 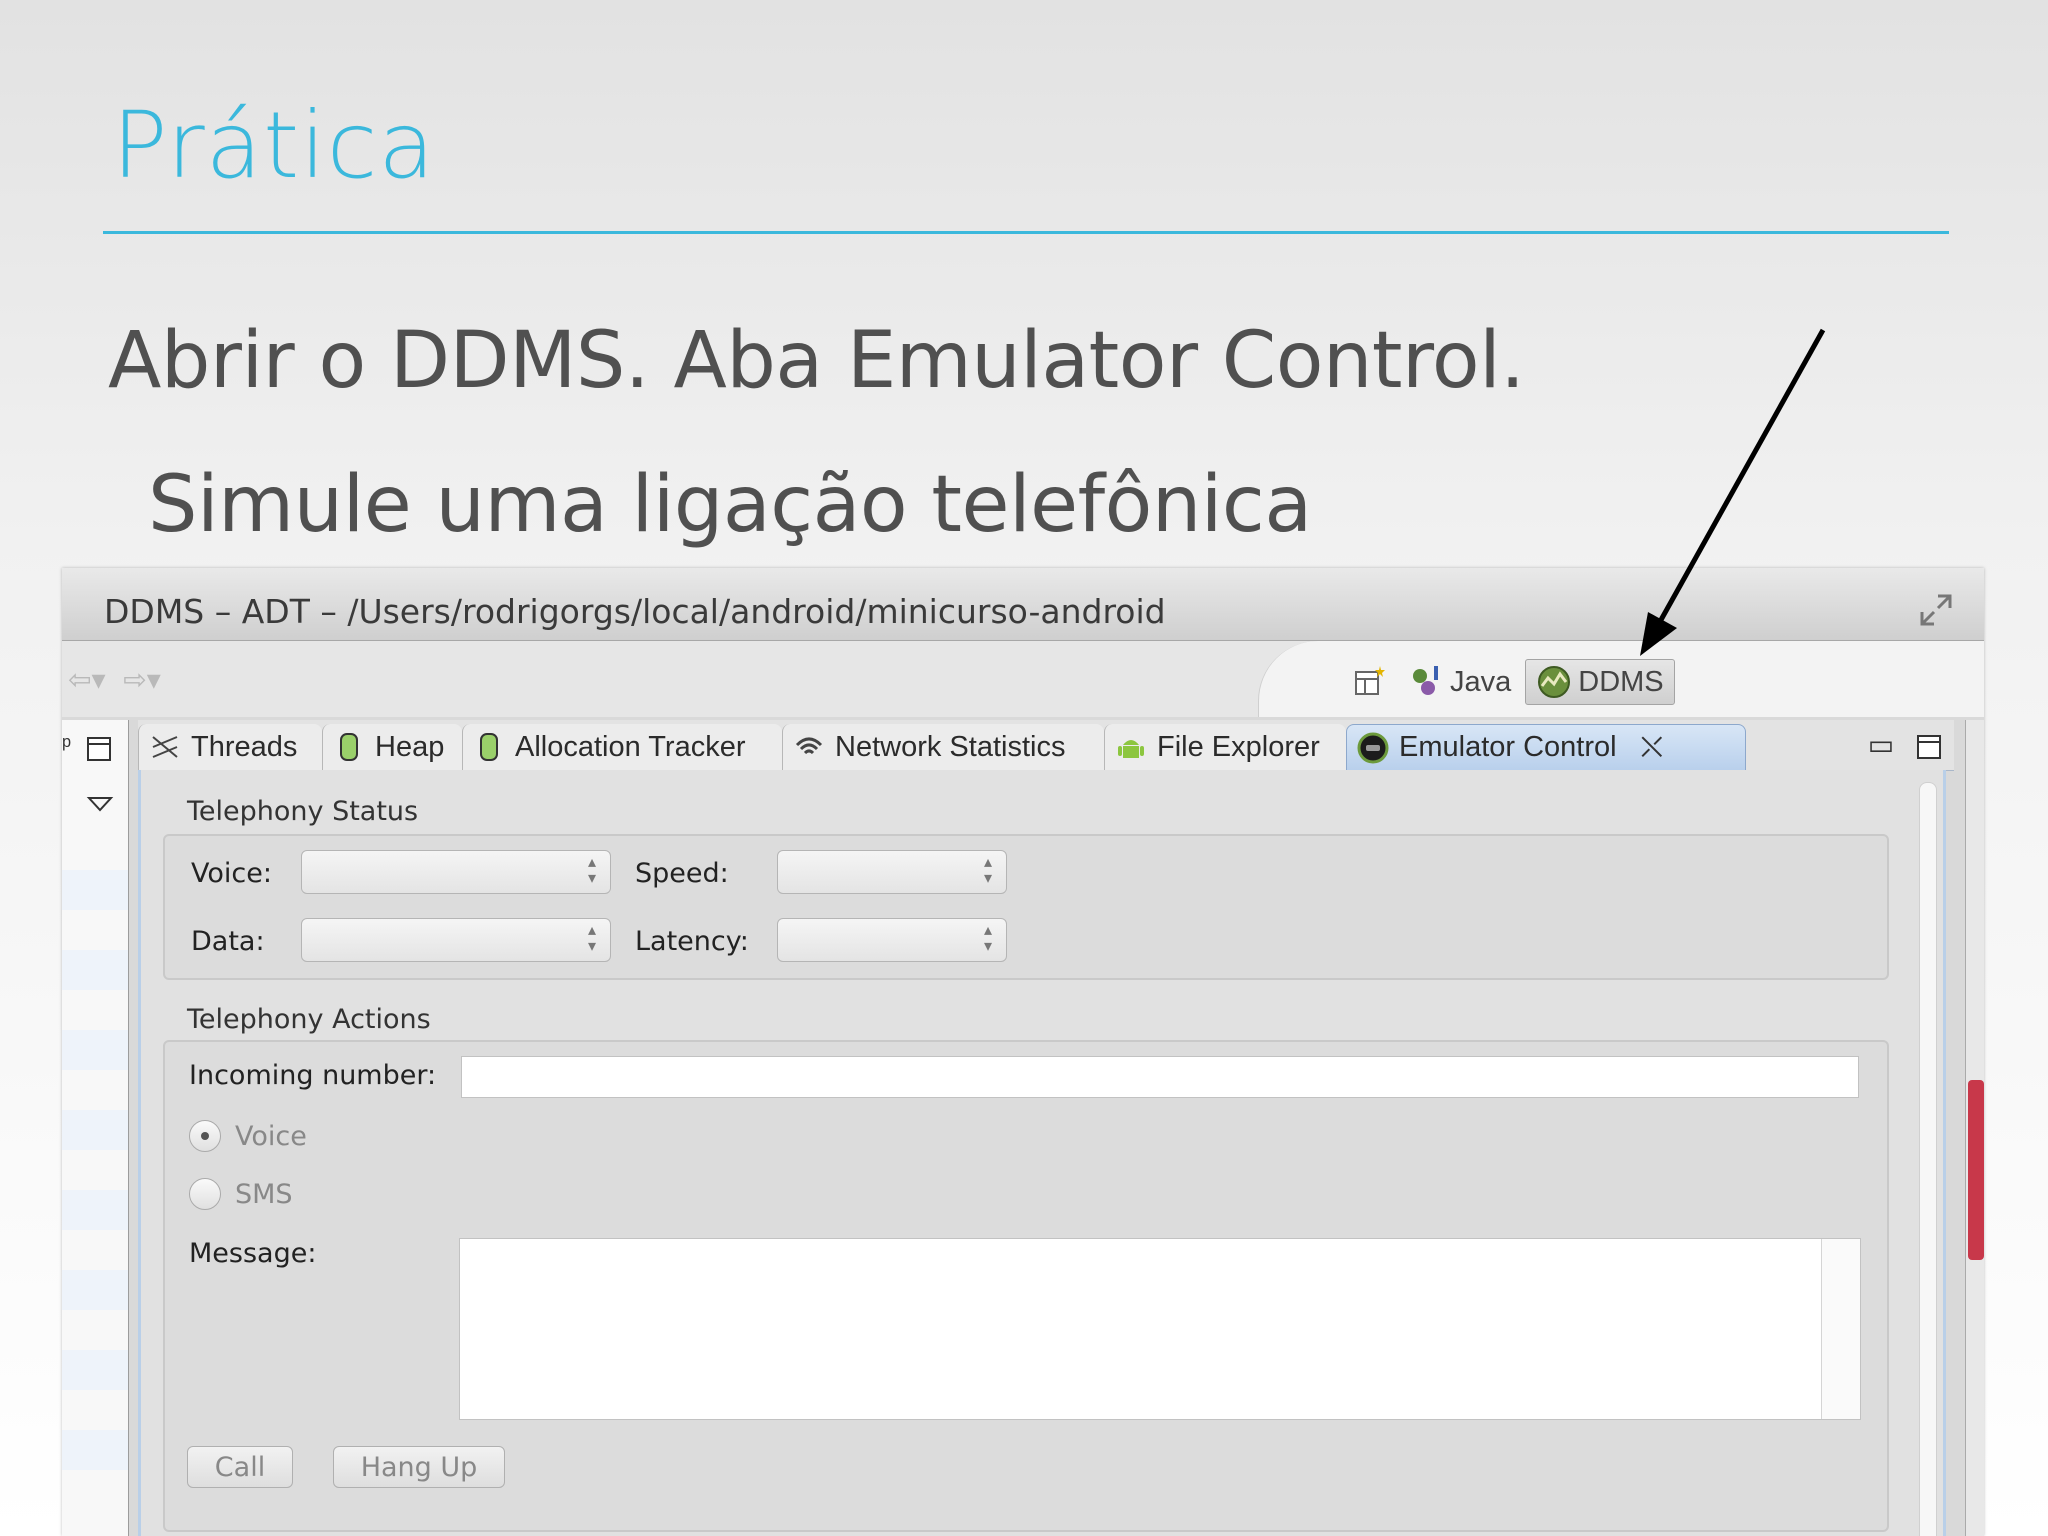 What do you see at coordinates (1840, 1329) in the screenshot?
I see `message-scrollbar` at bounding box center [1840, 1329].